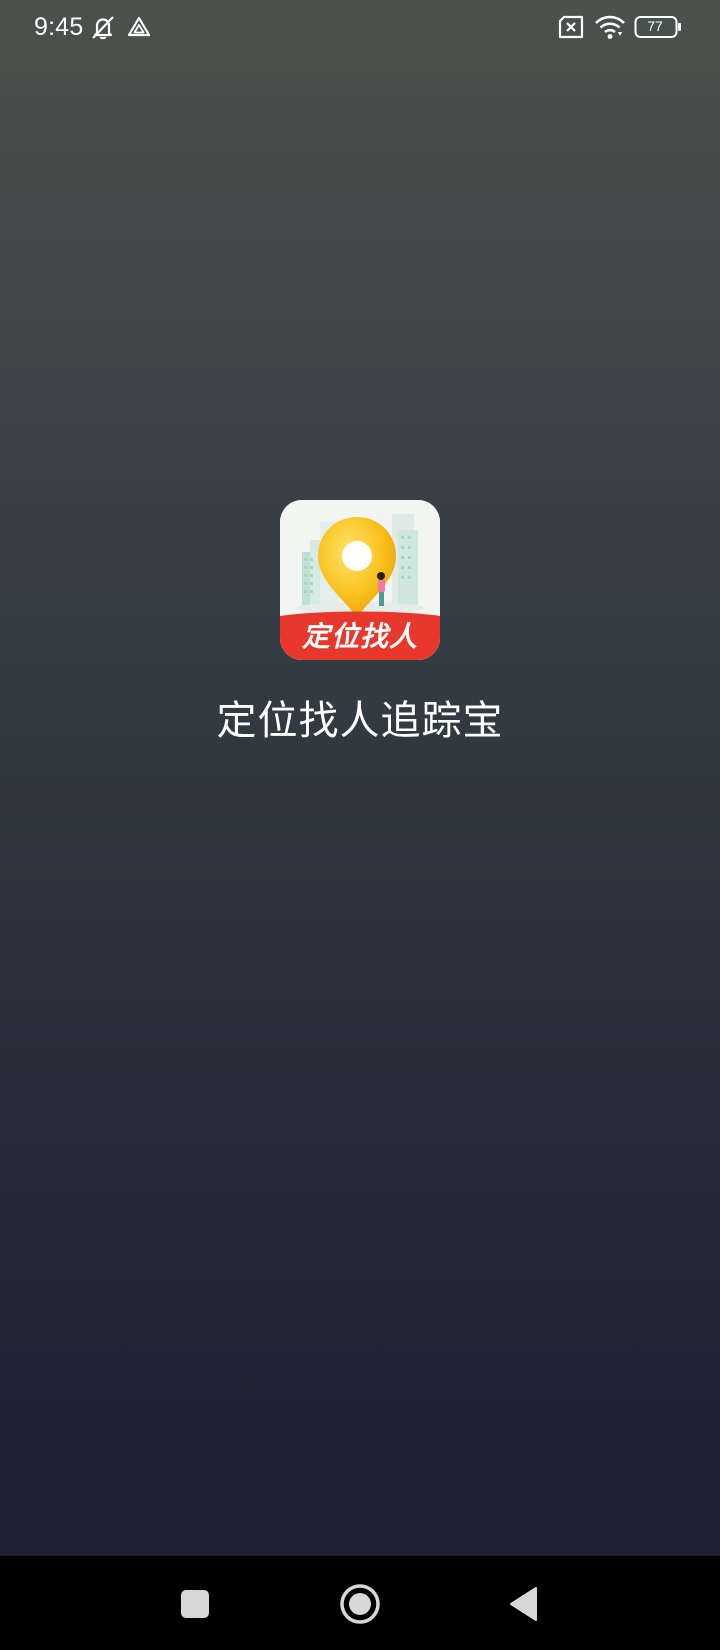 The image size is (720, 1650). I want to click on navigation-bar, so click(360, 1603).